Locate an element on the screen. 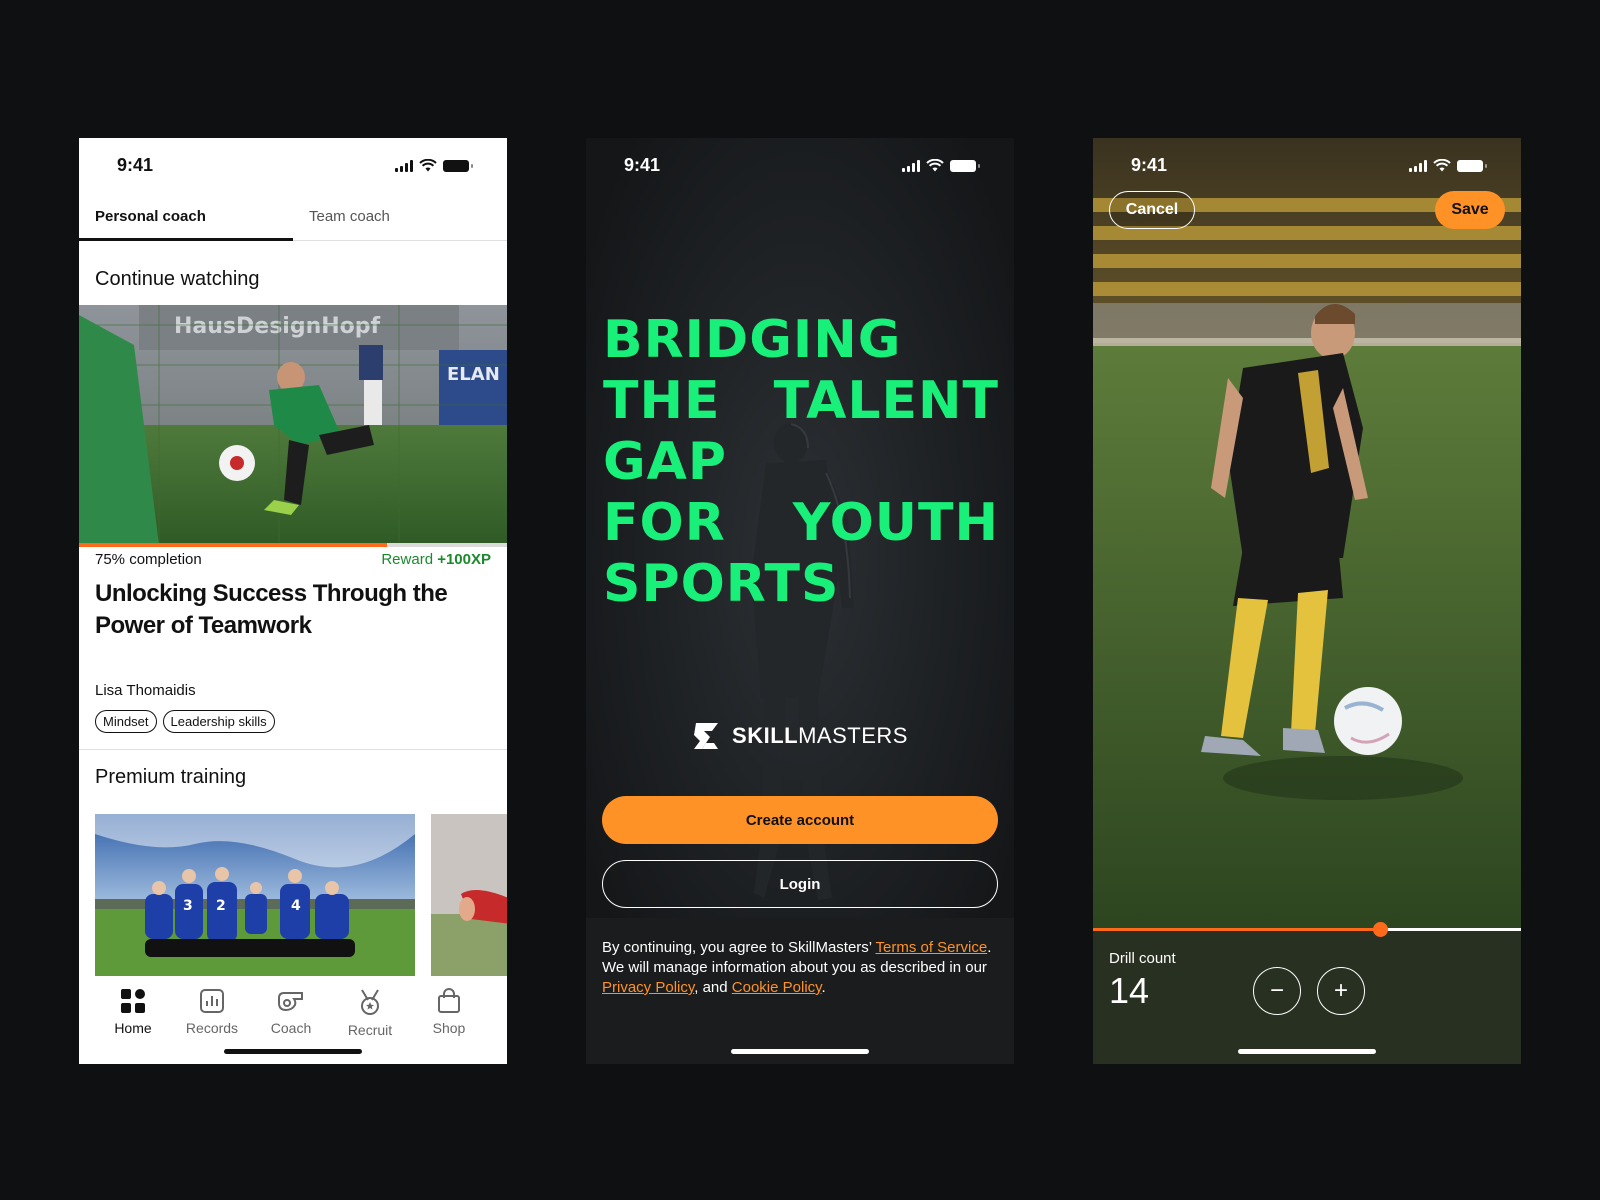 This screenshot has height=1200, width=1600. video-scrubber-handle is located at coordinates (1380, 929).